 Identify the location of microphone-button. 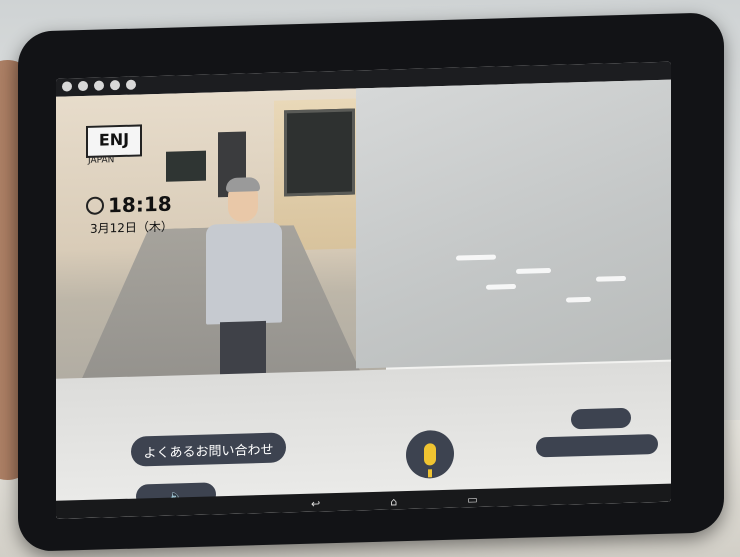
(430, 454).